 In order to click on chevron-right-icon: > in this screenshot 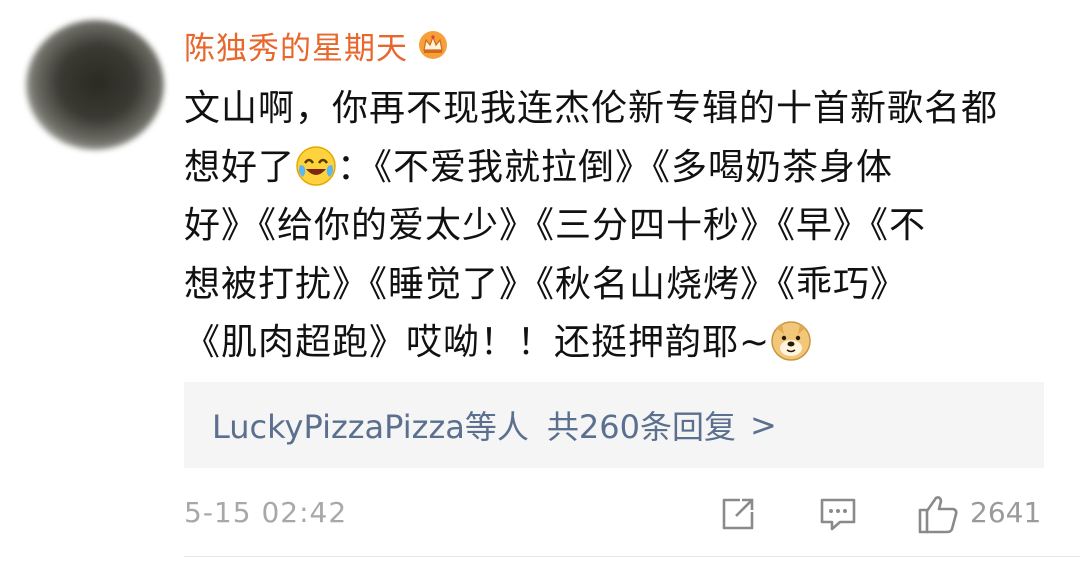, I will do `click(763, 425)`.